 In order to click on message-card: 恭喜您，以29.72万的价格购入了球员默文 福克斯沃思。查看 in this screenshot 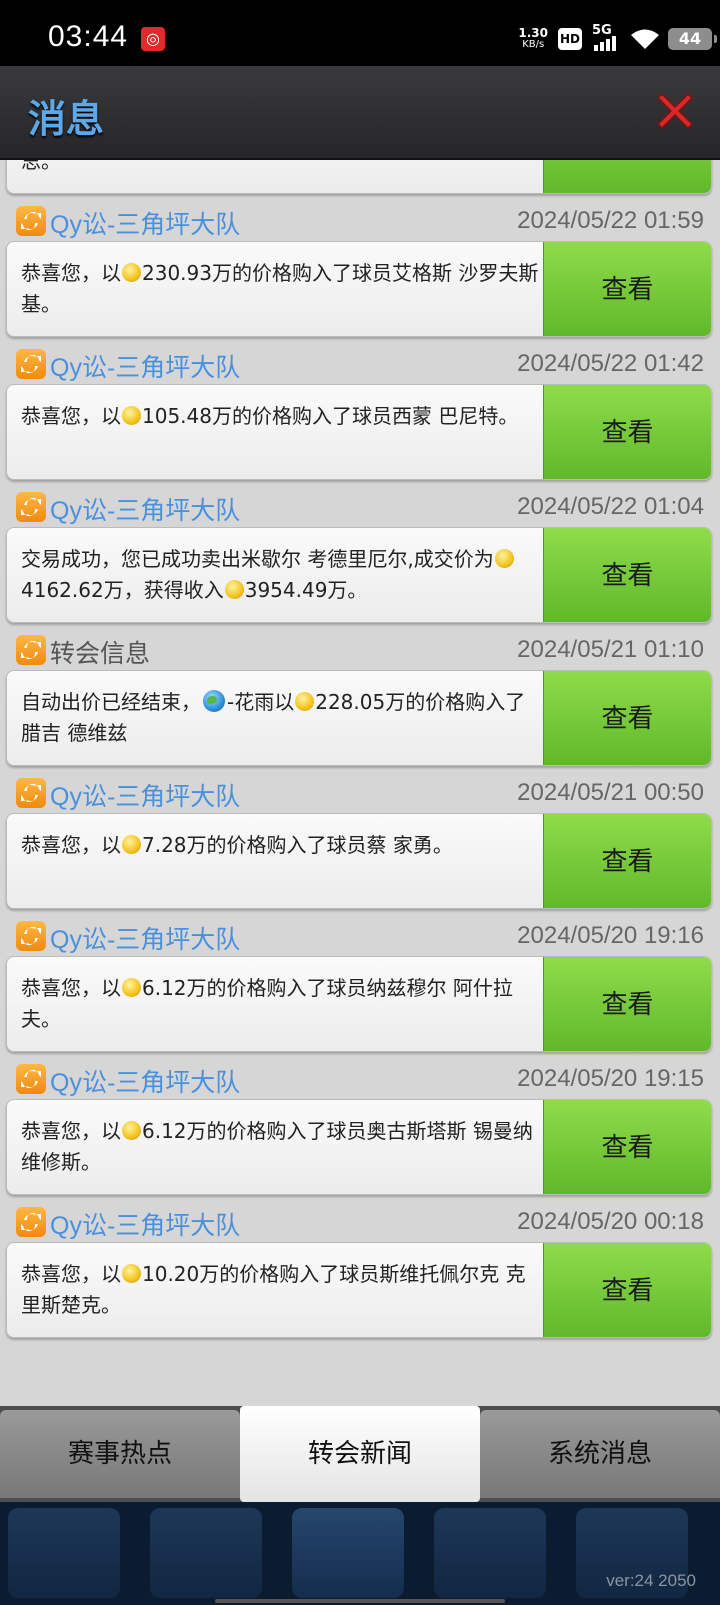, I will do `click(359, 177)`.